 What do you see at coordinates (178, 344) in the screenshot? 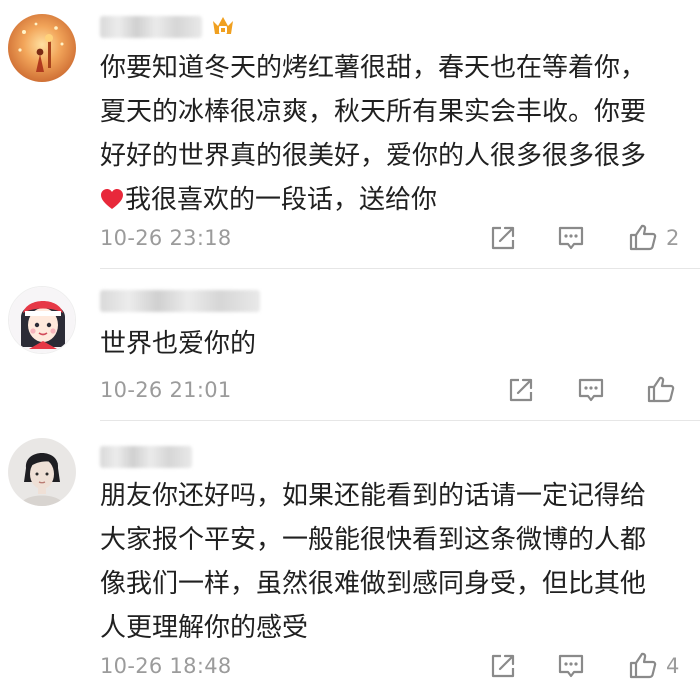
I see `comment-text: 世界也爱你的` at bounding box center [178, 344].